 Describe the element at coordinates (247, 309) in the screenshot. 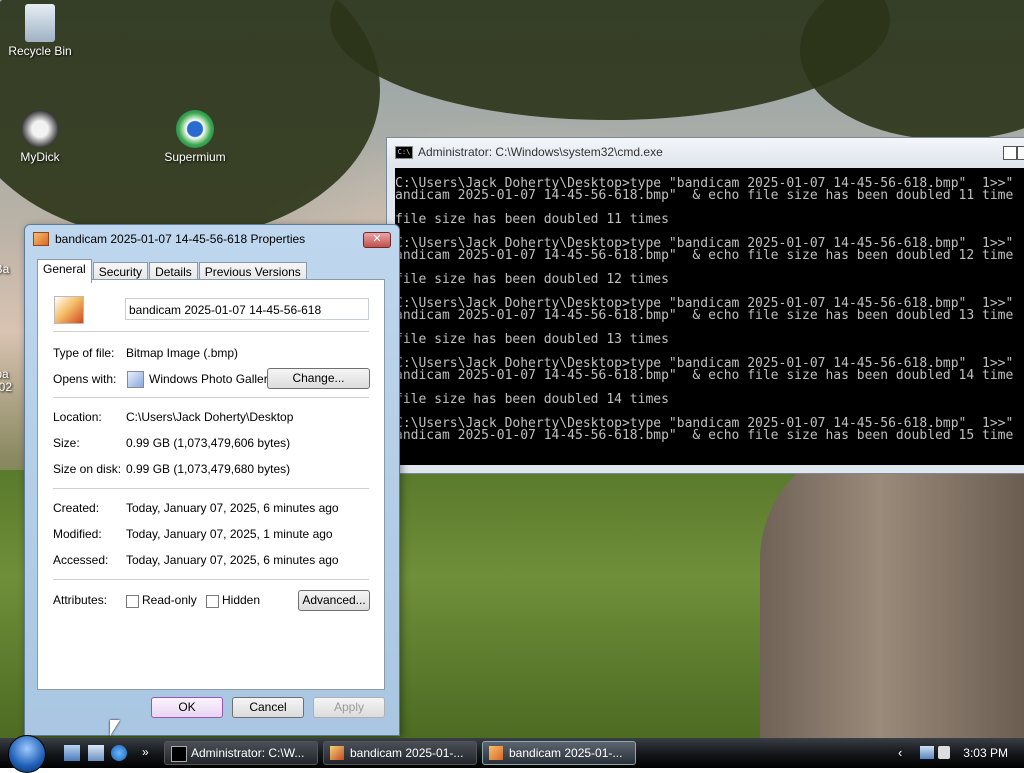

I see `filename-field: bandicam 2025-01-07 14-45-56-618` at that location.